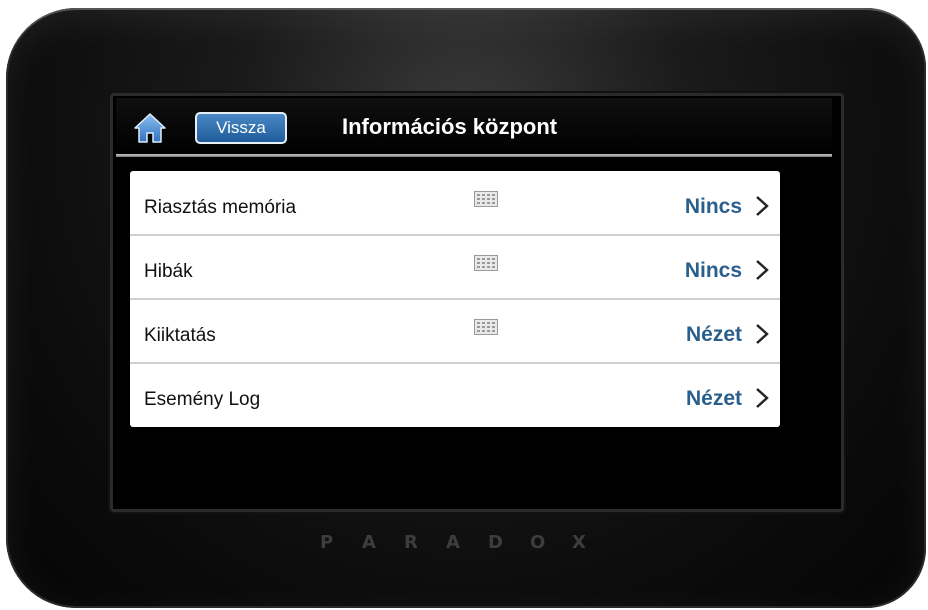 The width and height of the screenshot is (928, 610). Describe the element at coordinates (538, 542) in the screenshot. I see `brand-letter: O` at that location.